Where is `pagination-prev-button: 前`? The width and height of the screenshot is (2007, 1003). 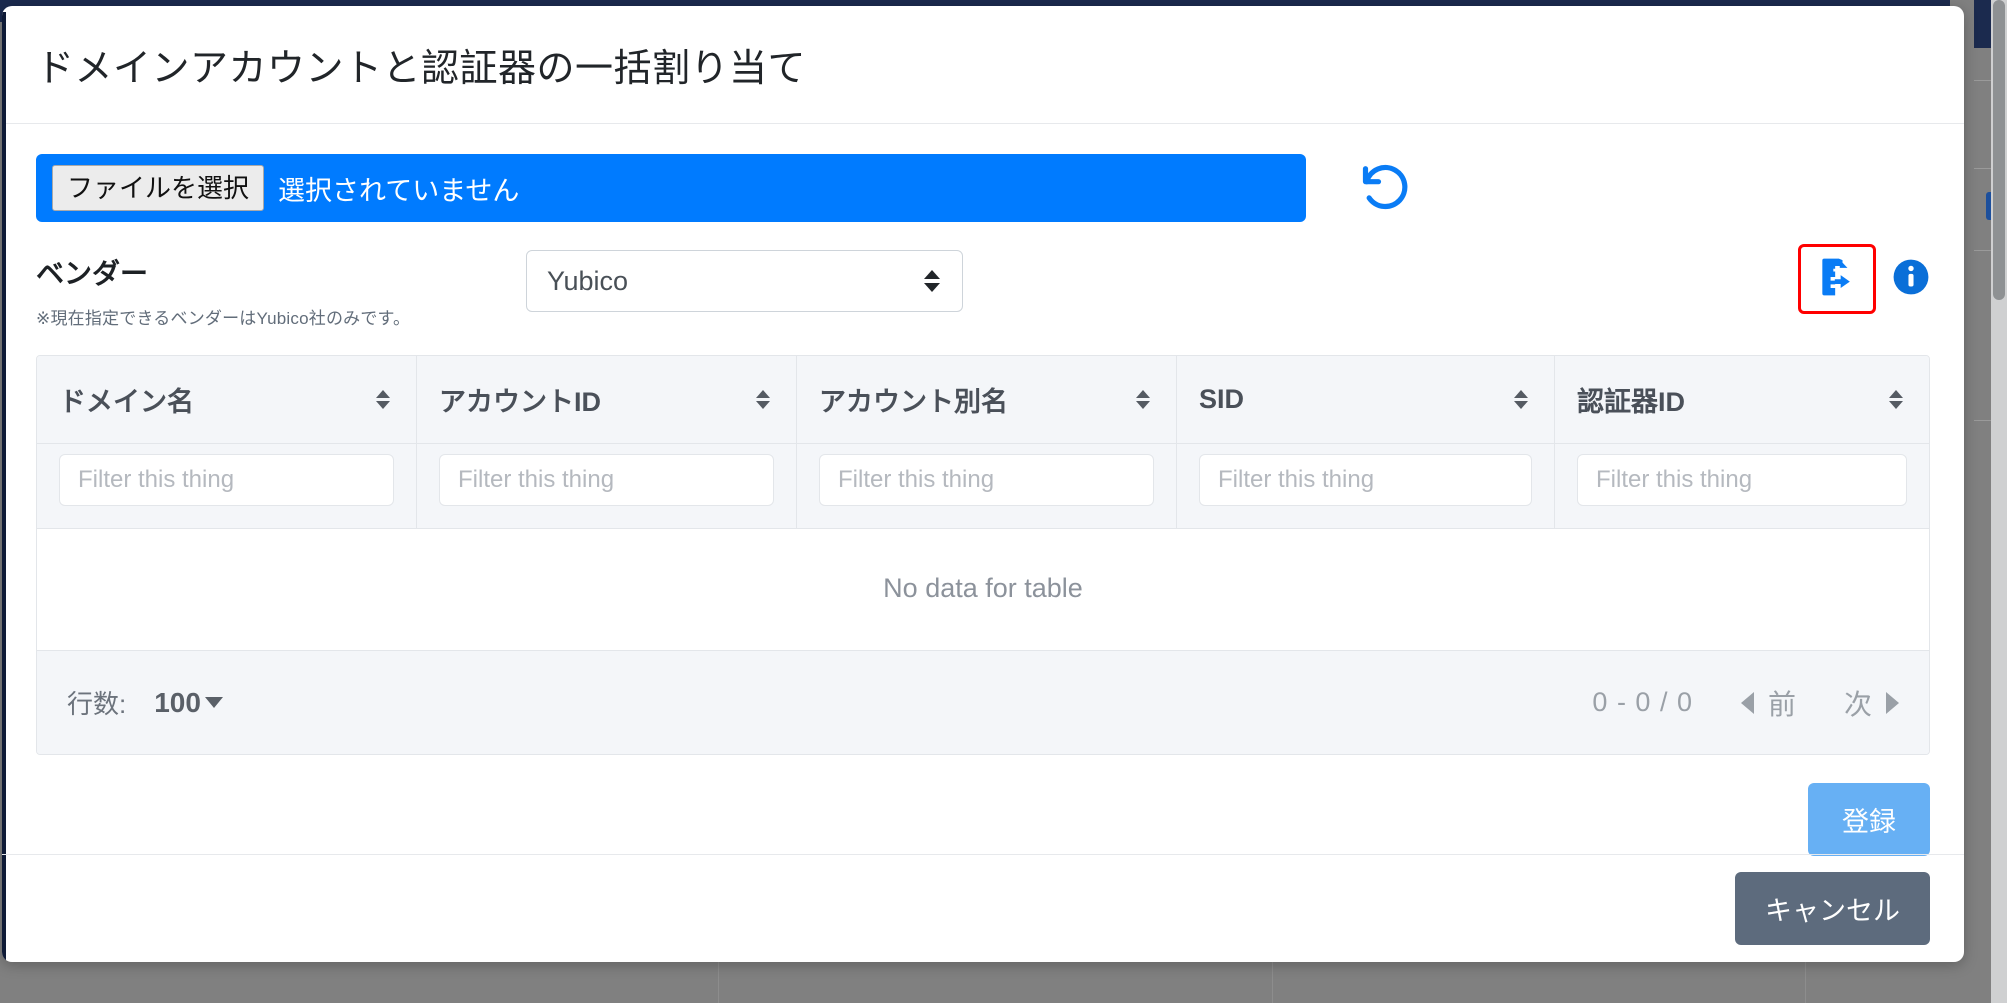
pagination-prev-button: 前 is located at coordinates (1768, 703).